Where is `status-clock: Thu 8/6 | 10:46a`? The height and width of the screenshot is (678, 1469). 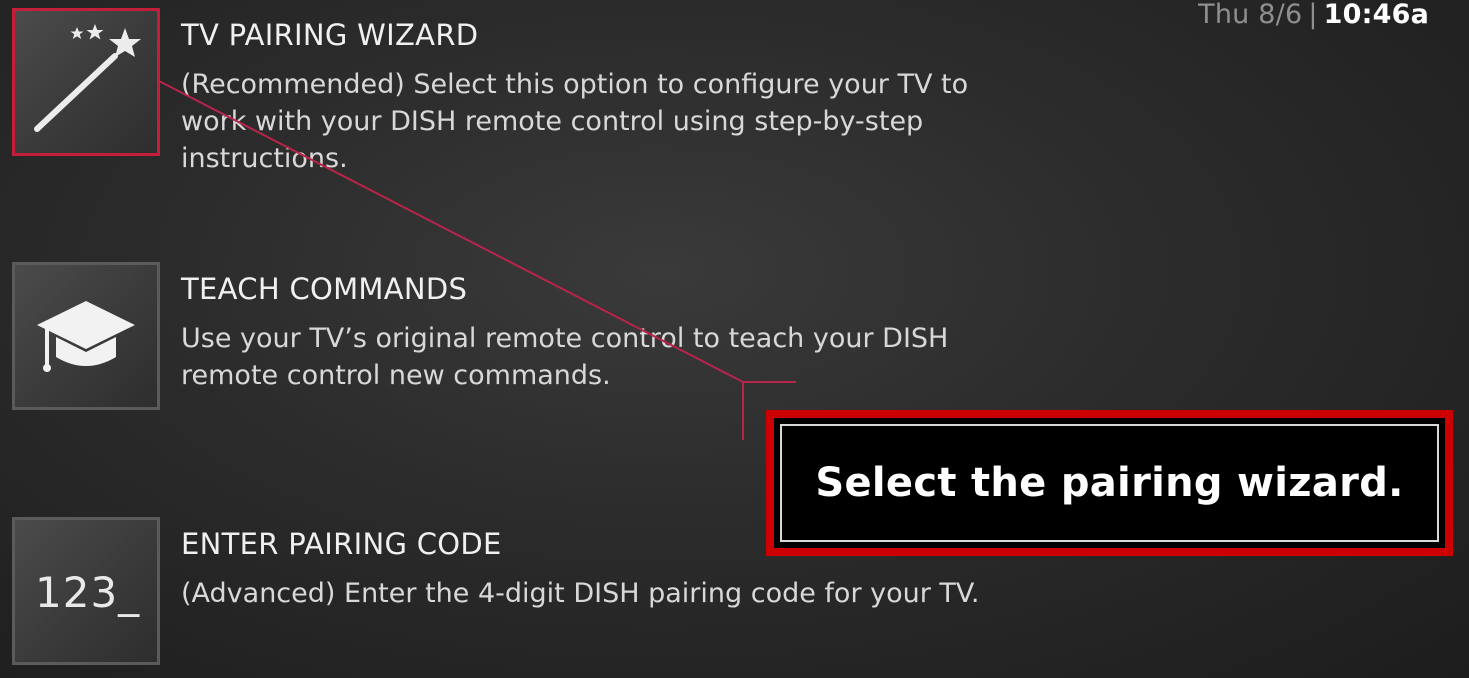
status-clock: Thu 8/6 | 10:46a is located at coordinates (1313, 15).